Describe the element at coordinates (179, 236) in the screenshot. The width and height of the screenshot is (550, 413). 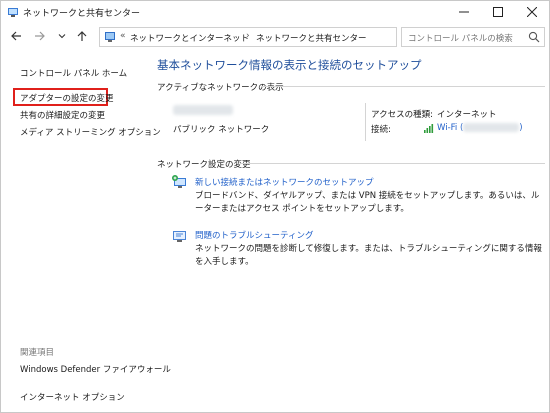
I see `troubleshoot-icon` at that location.